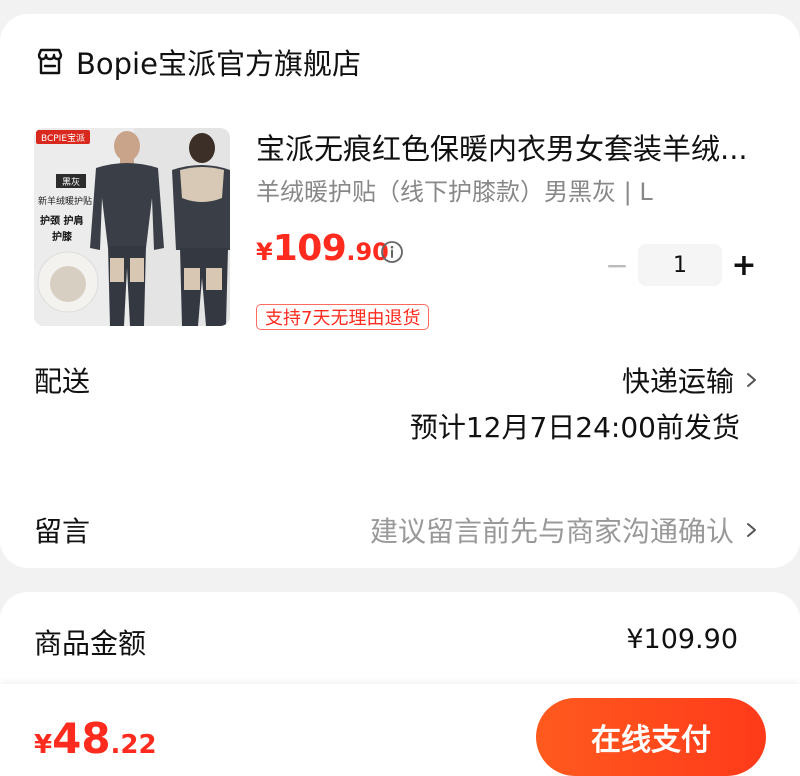 The height and width of the screenshot is (776, 800). I want to click on shop-name: Bopie宝派官方旗舰店, so click(218, 64).